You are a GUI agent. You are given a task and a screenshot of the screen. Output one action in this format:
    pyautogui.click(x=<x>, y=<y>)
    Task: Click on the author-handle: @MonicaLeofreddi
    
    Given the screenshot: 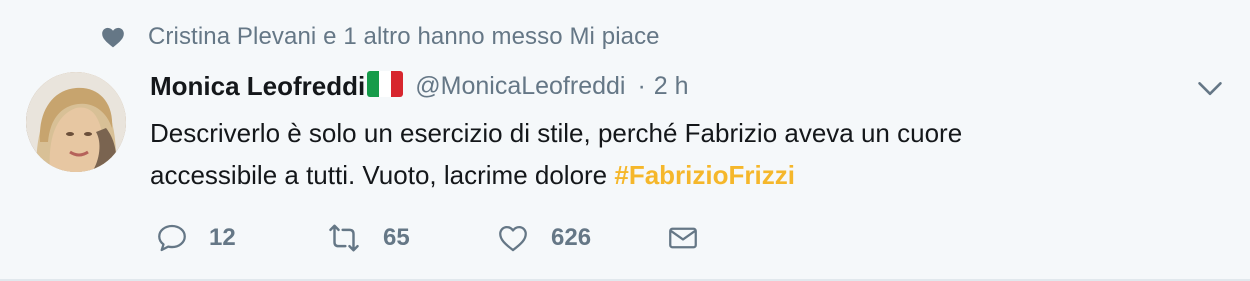 What is the action you would take?
    pyautogui.click(x=520, y=86)
    